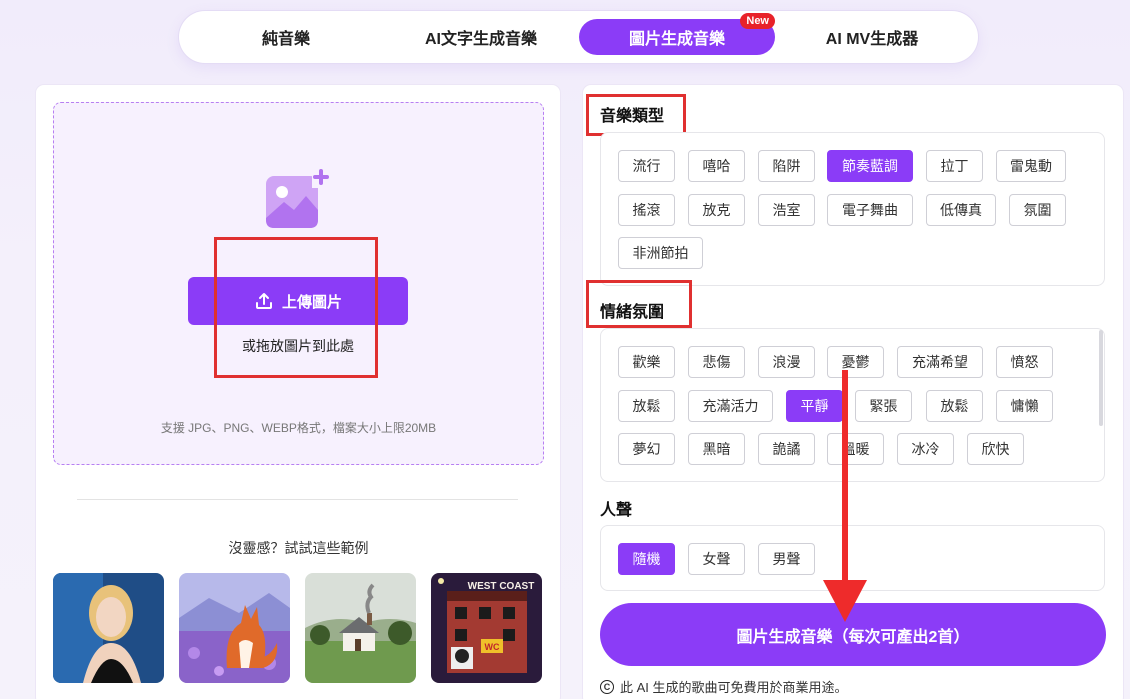 This screenshot has width=1130, height=699. Describe the element at coordinates (501, 586) in the screenshot. I see `west-coast-sign: WEST COAST` at that location.